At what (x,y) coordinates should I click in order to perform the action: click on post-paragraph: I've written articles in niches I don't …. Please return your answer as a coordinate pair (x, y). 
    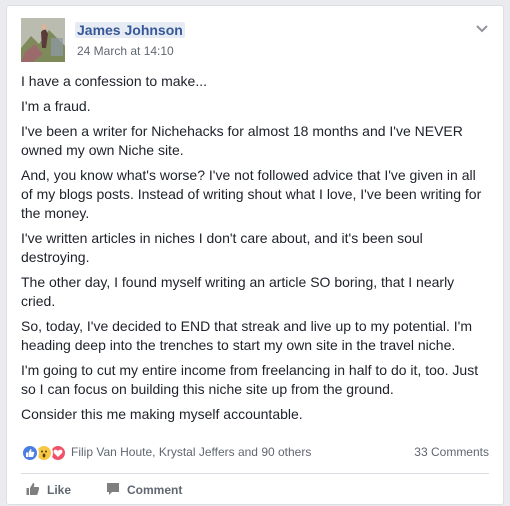
    Looking at the image, I should click on (222, 247).